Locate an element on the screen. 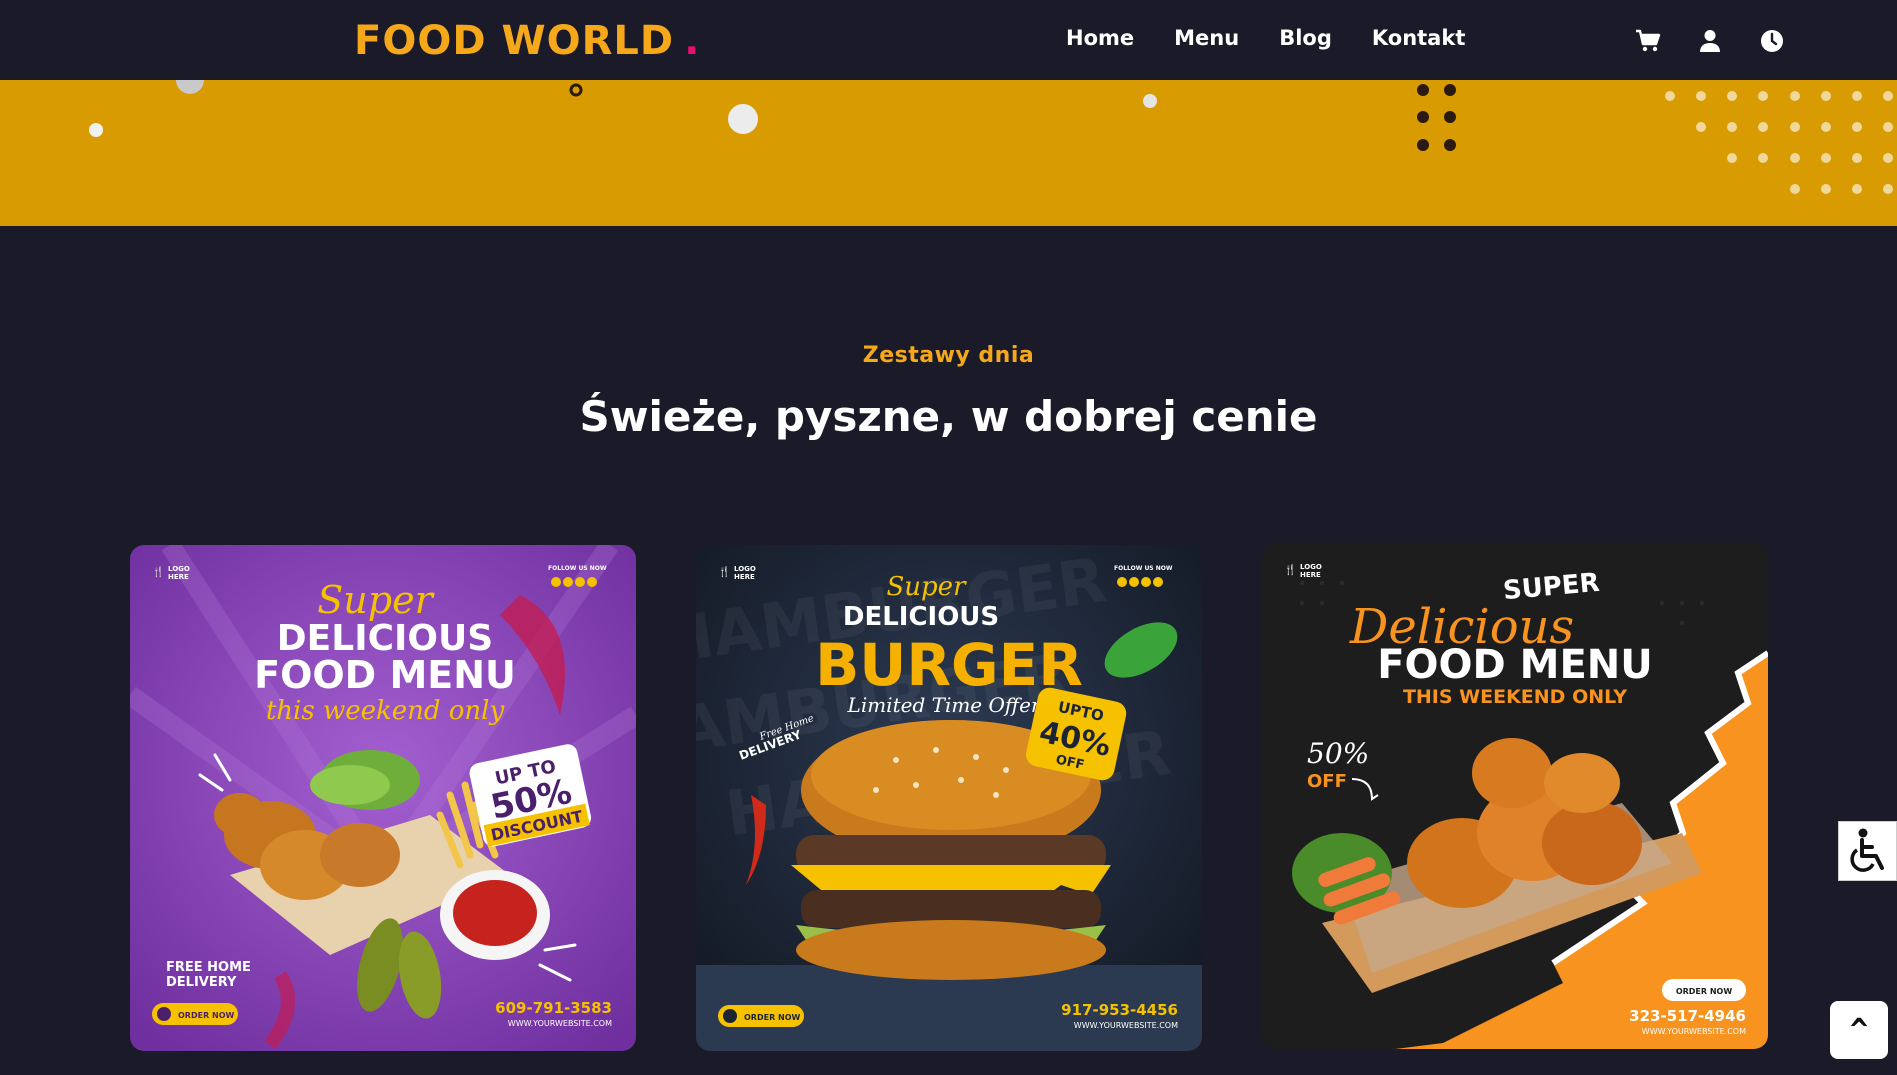 The width and height of the screenshot is (1897, 1075). card3-line3: FOOD MENU is located at coordinates (1515, 665).